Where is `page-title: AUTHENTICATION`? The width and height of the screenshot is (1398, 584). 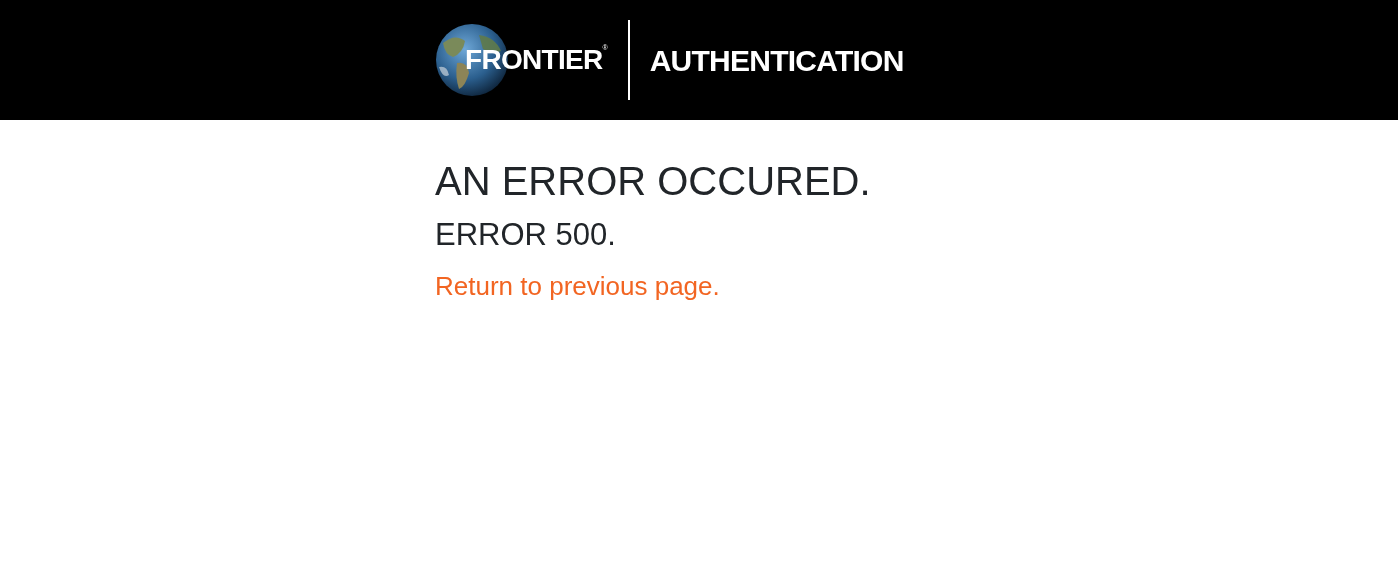 page-title: AUTHENTICATION is located at coordinates (776, 60).